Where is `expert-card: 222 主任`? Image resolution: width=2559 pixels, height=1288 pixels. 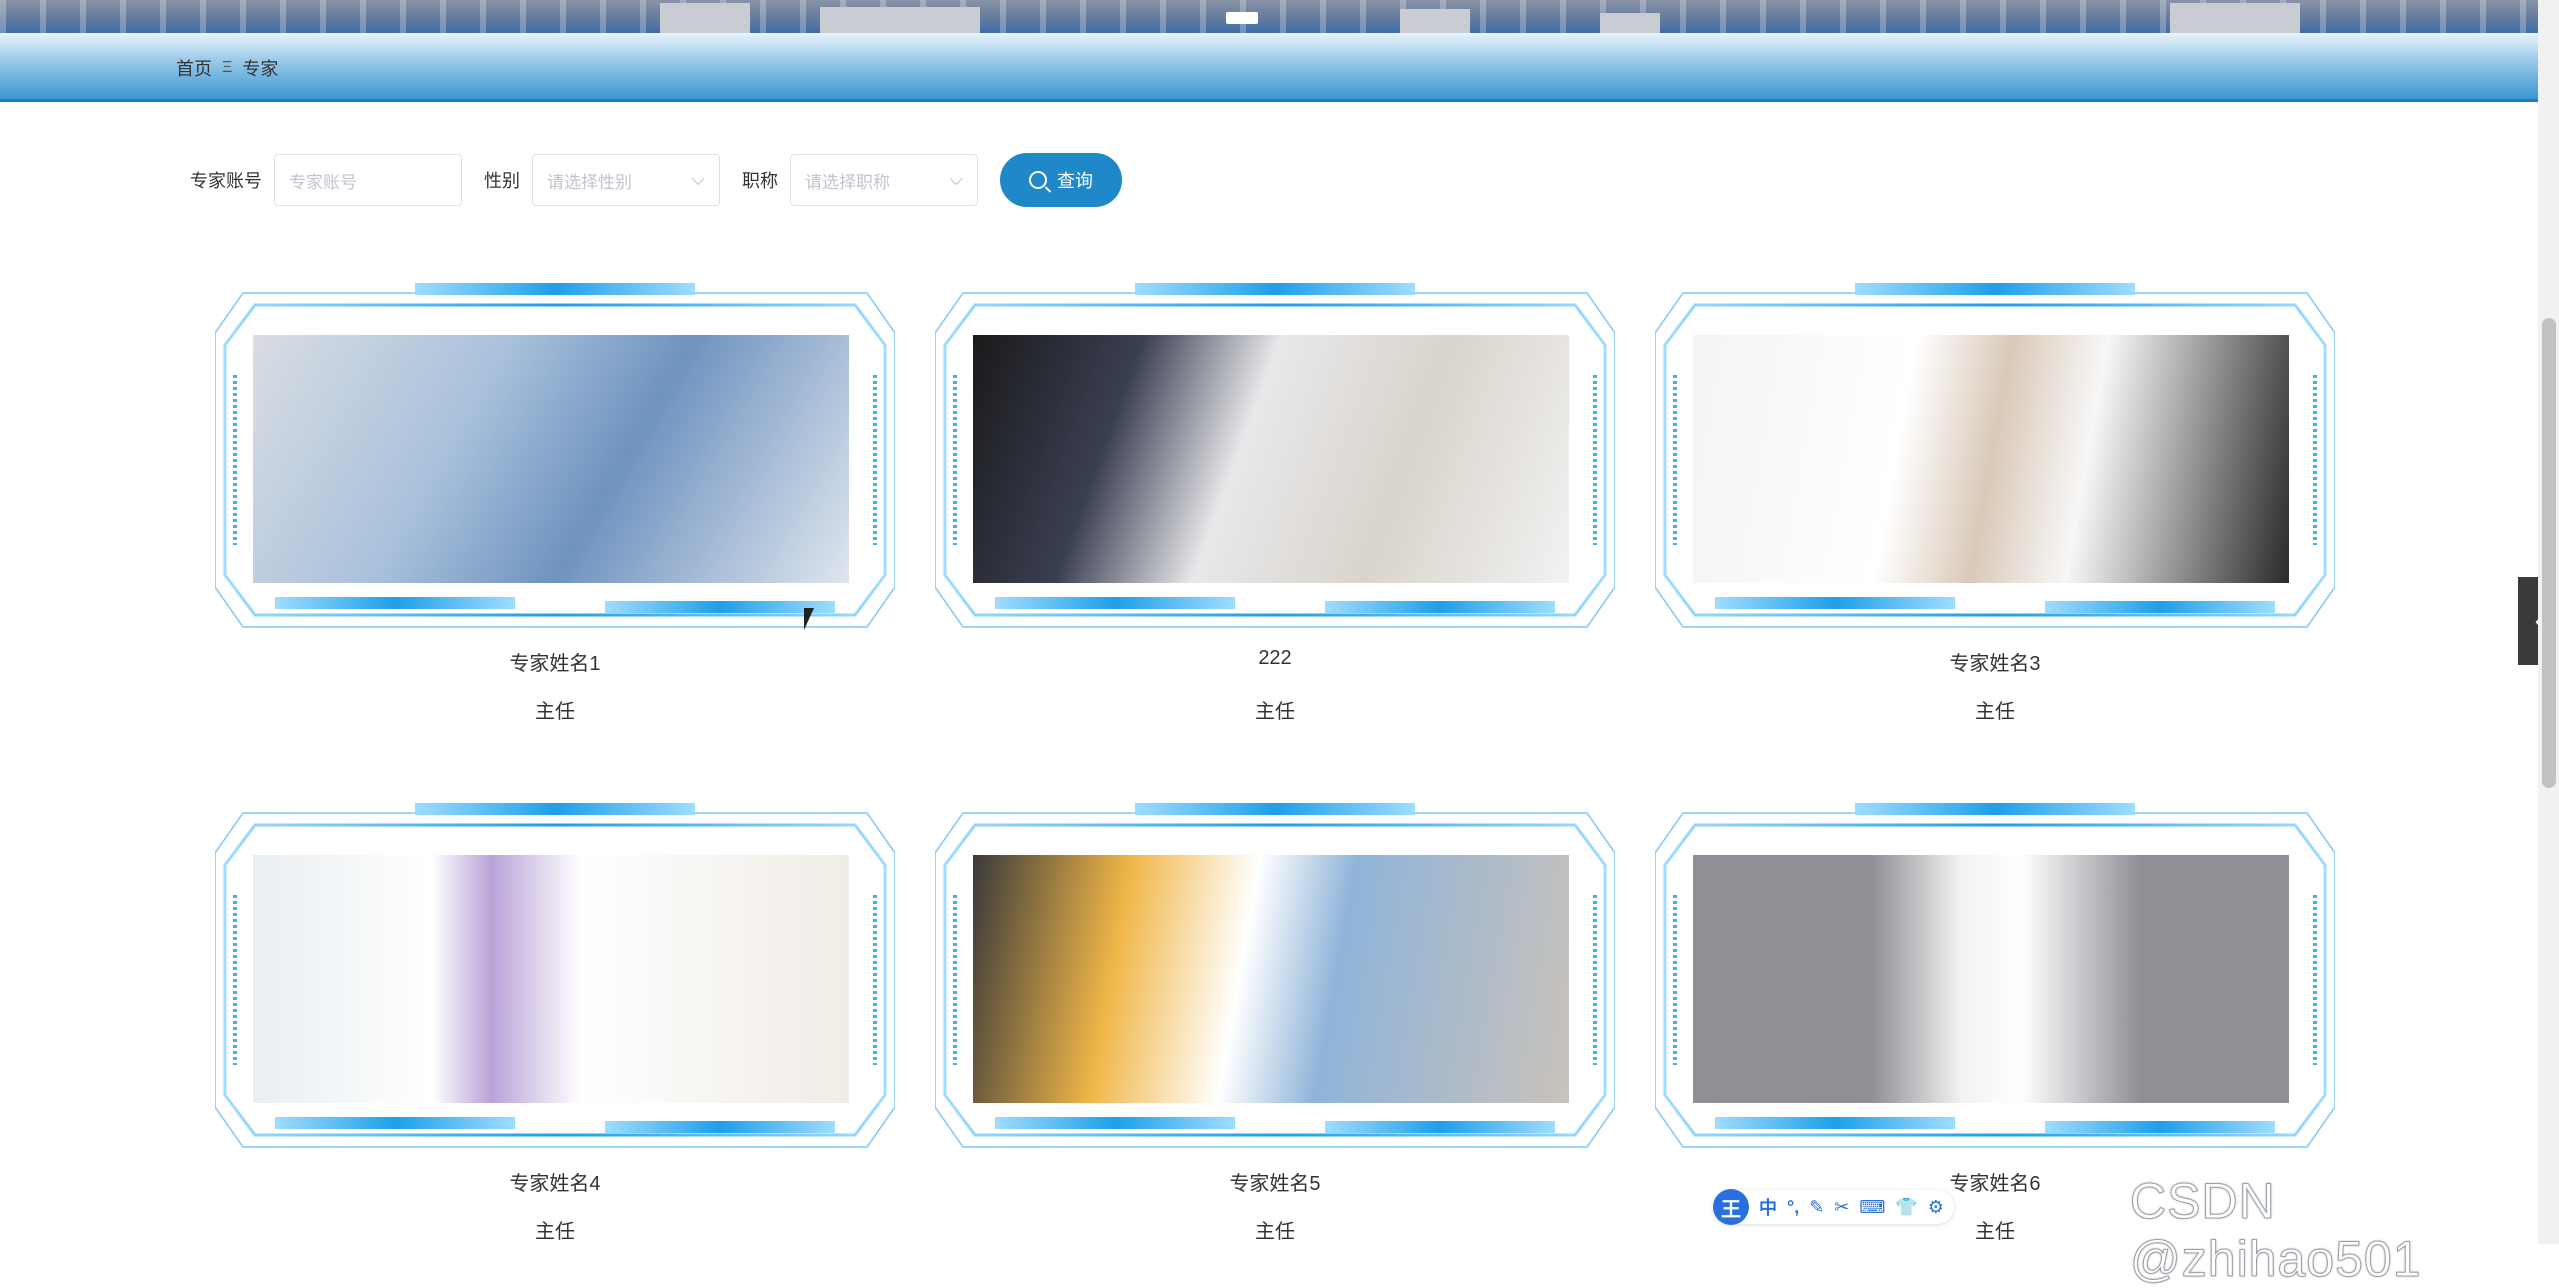 expert-card: 222 主任 is located at coordinates (1275, 499).